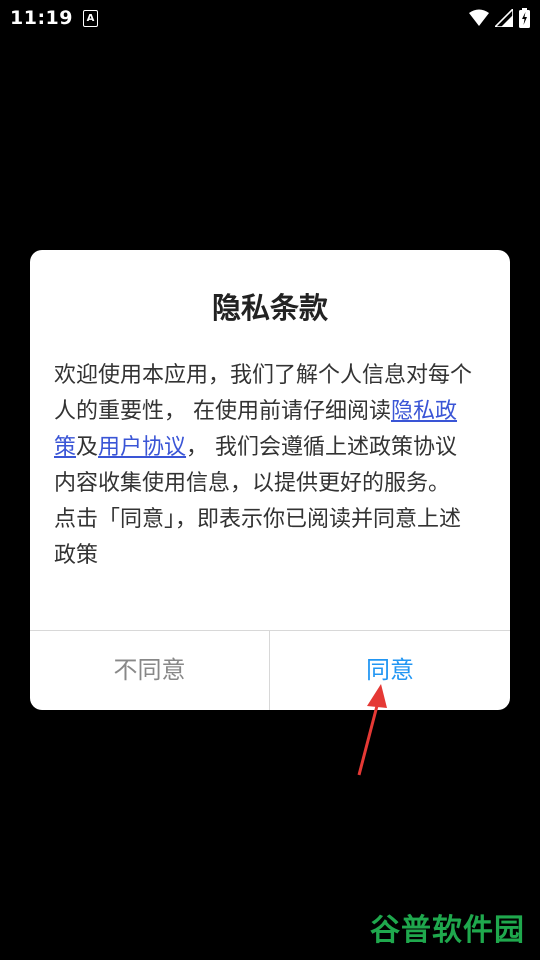  Describe the element at coordinates (258, 537) in the screenshot. I see `body-text-3: 点击「同意」，即表示你已阅读并同意上述政策` at that location.